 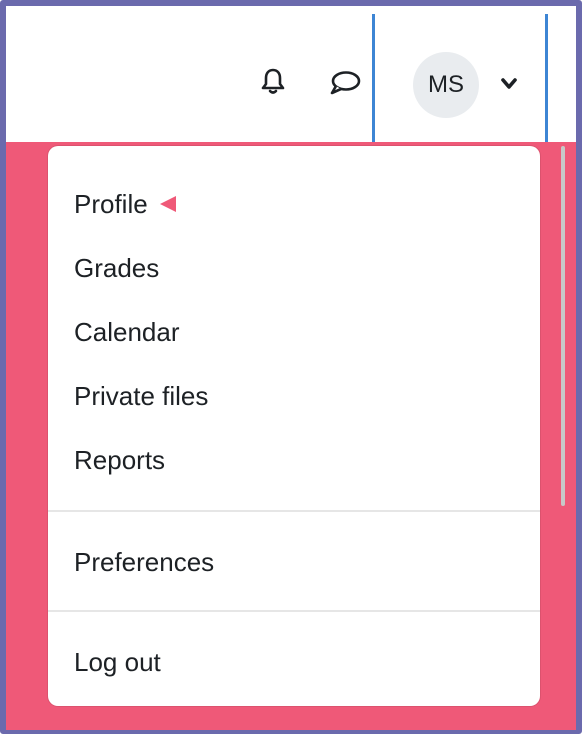 What do you see at coordinates (141, 396) in the screenshot?
I see `menu-item-label: Private files` at bounding box center [141, 396].